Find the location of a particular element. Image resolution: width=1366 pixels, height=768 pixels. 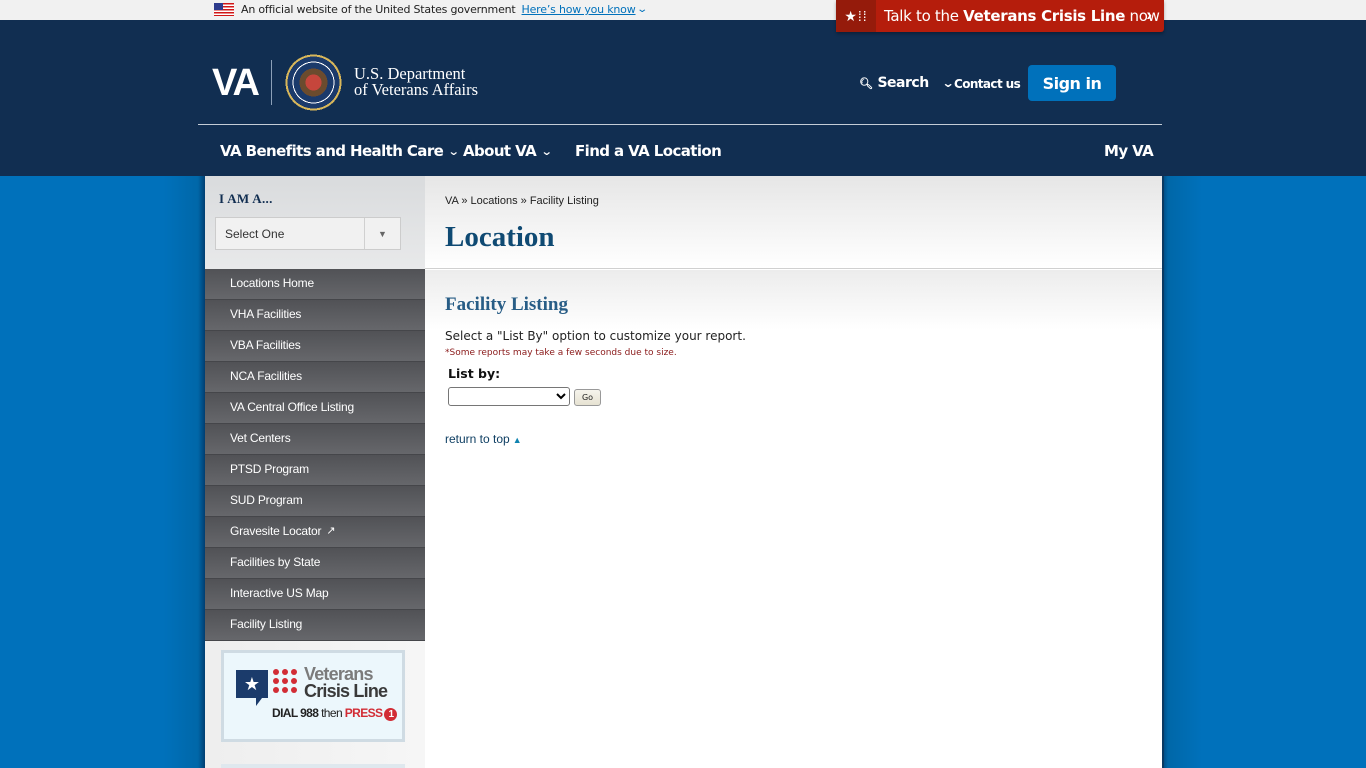

us-flag-icon is located at coordinates (224, 9).